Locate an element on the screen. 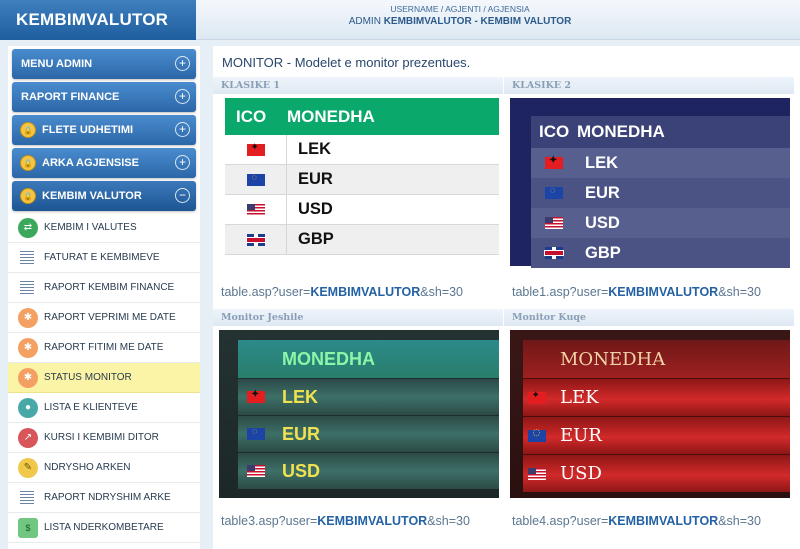 Image resolution: width=800 pixels, height=549 pixels. monitor-preview-jeshile: MONEDHA LEK EUR USD is located at coordinates (359, 414).